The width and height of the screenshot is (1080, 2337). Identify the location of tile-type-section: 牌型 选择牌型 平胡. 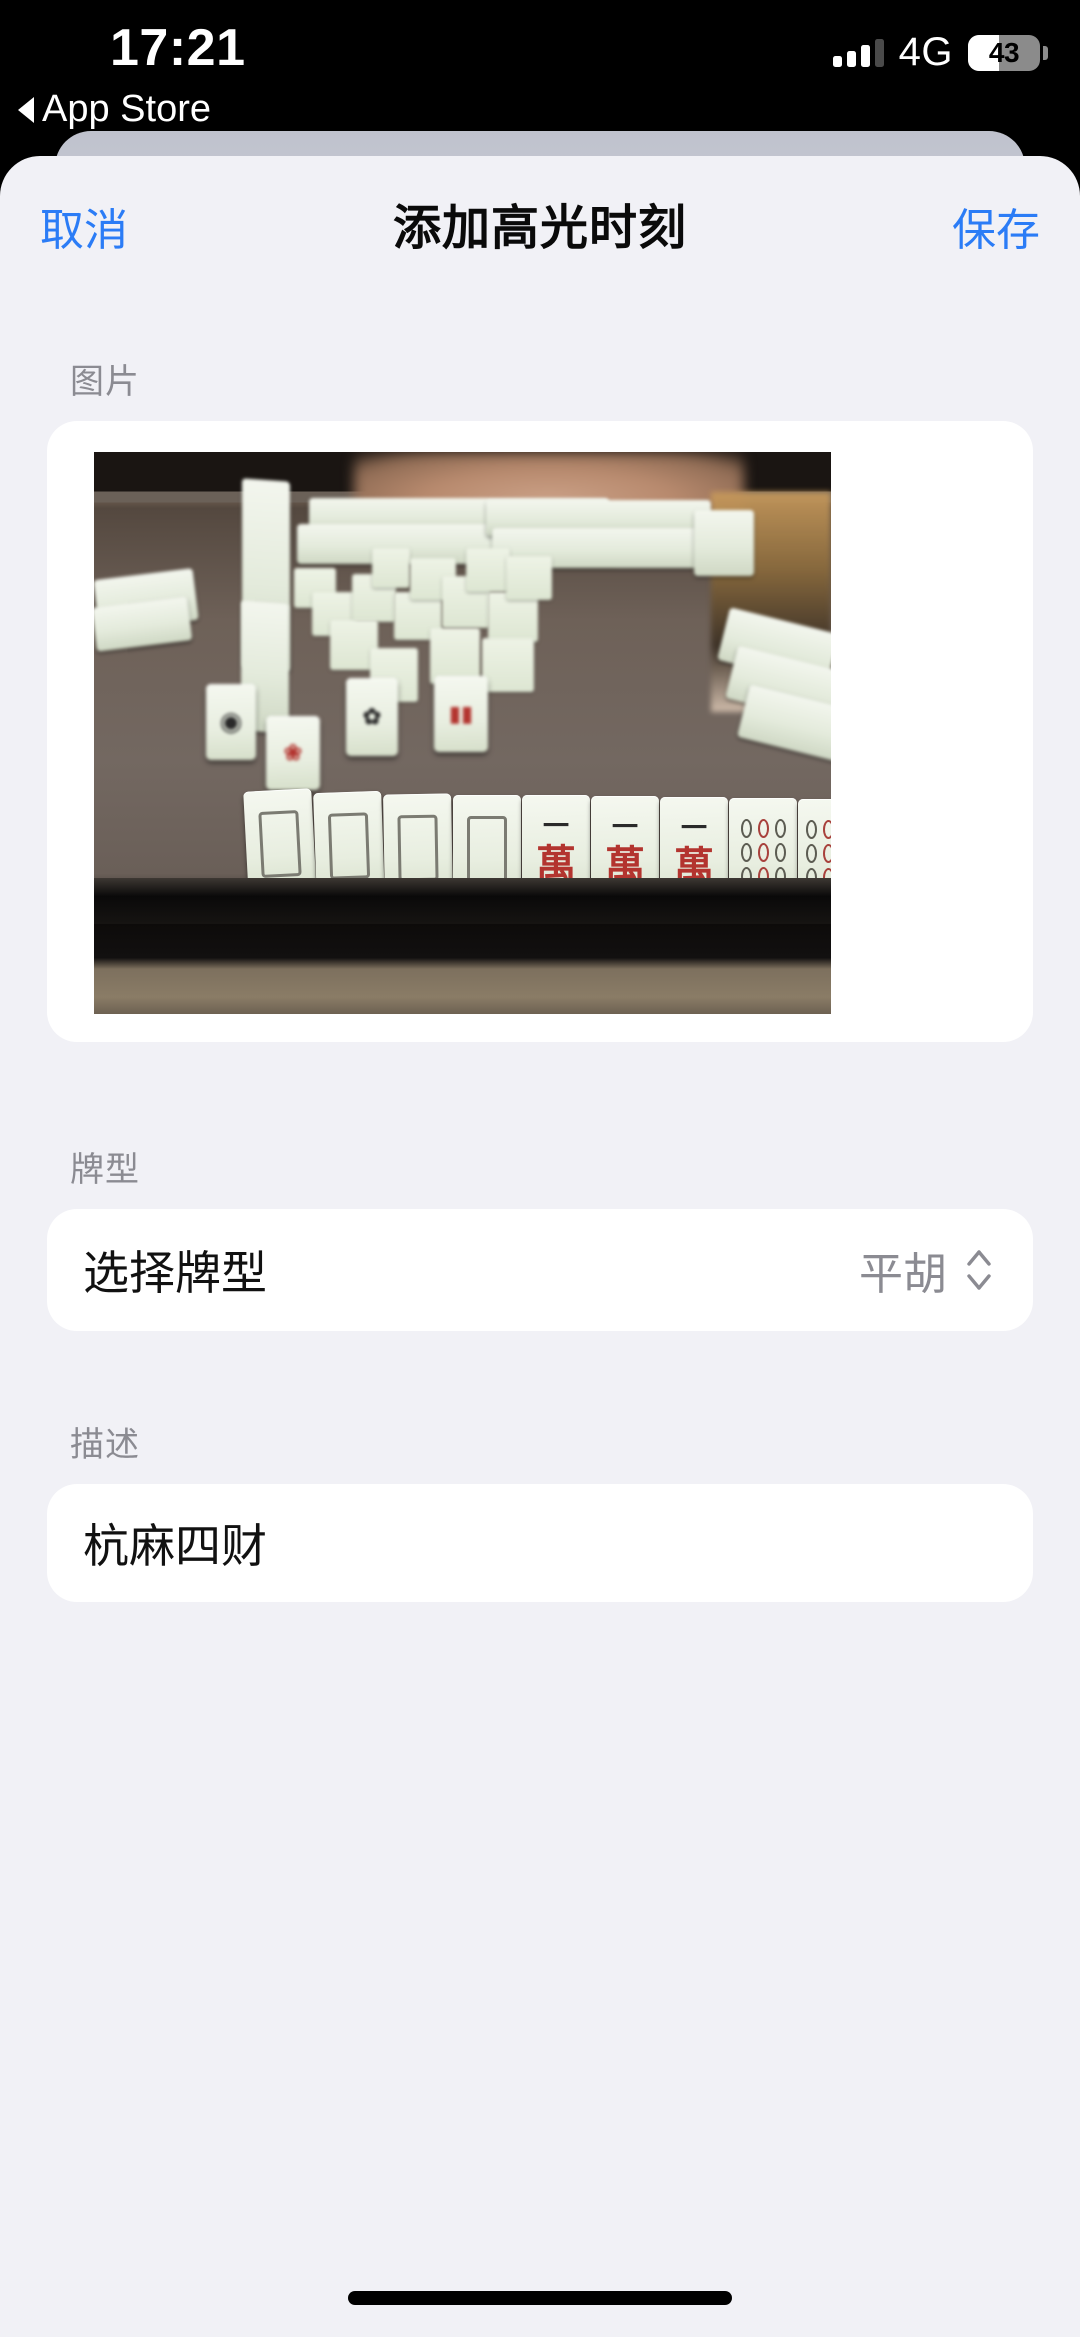
(540, 1236).